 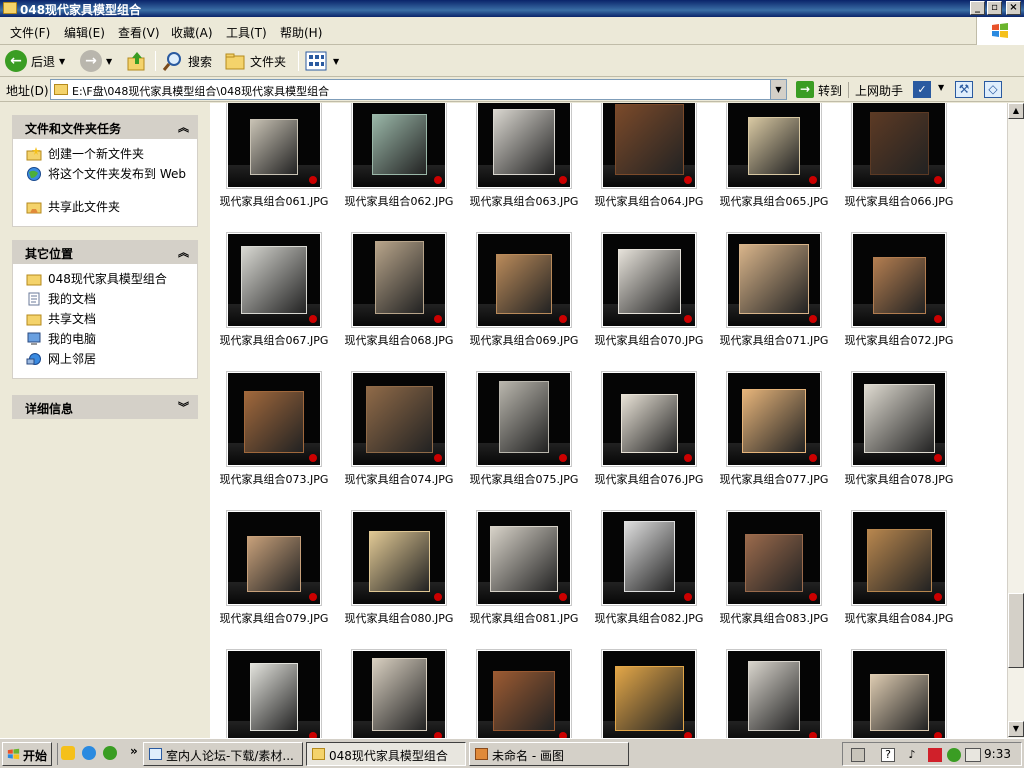 I want to click on details-header: 详细信息 ︾, so click(x=105, y=407).